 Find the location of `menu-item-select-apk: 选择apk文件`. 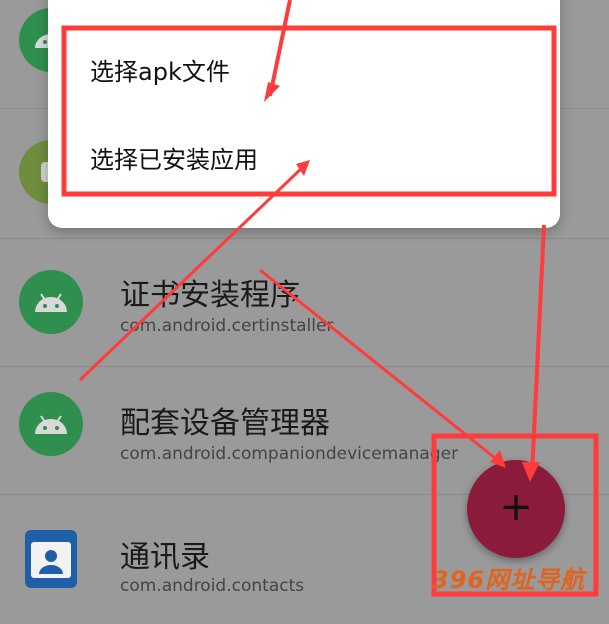

menu-item-select-apk: 选择apk文件 is located at coordinates (160, 69).